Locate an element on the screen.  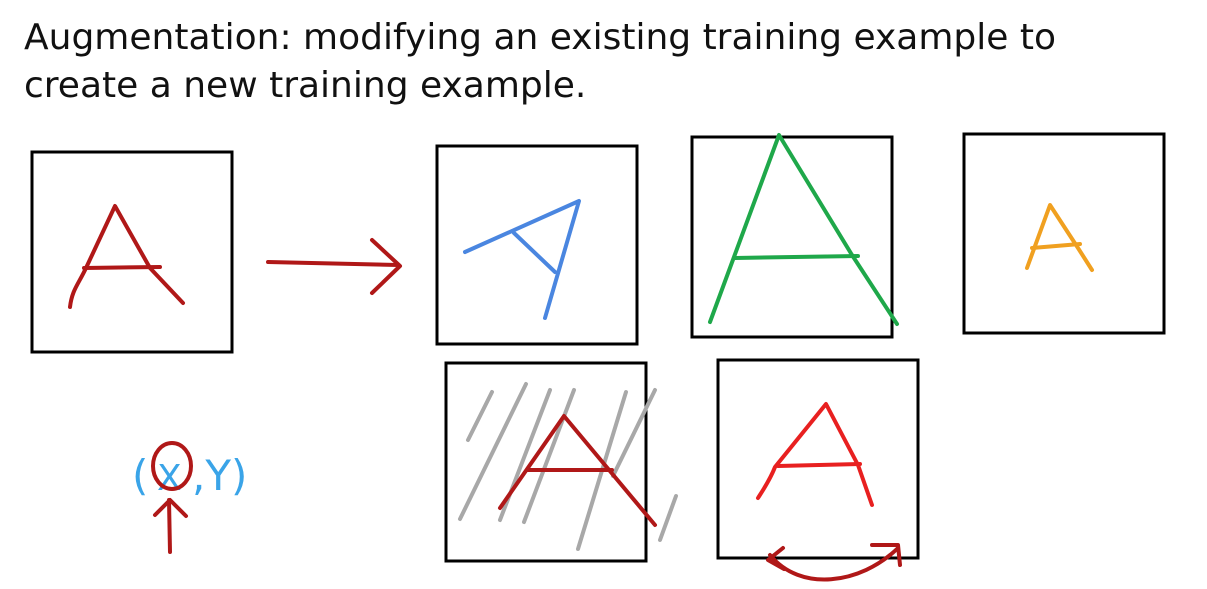
letter-a-mirrored is located at coordinates (815, 454).